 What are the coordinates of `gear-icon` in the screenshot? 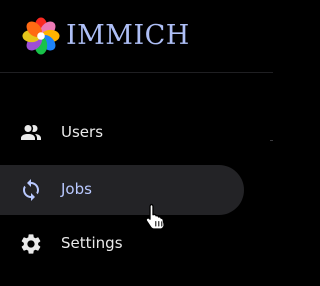 It's located at (31, 244).